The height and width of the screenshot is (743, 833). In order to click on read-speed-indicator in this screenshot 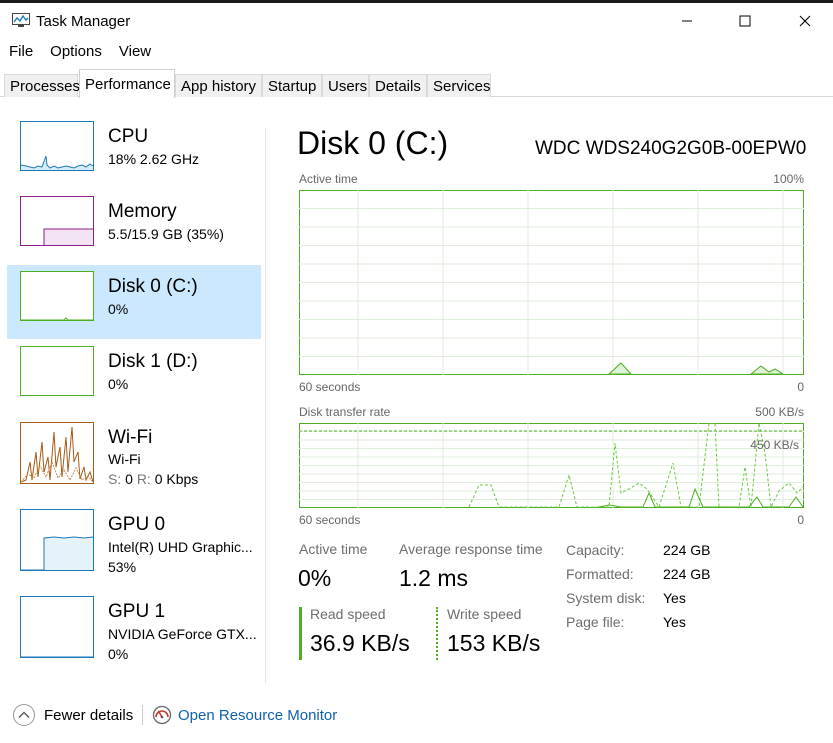, I will do `click(300, 633)`.